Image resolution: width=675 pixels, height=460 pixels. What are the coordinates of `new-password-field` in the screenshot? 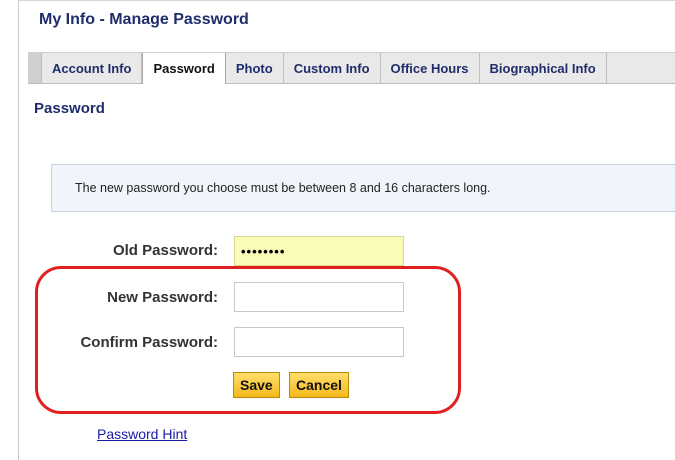 It's located at (319, 297).